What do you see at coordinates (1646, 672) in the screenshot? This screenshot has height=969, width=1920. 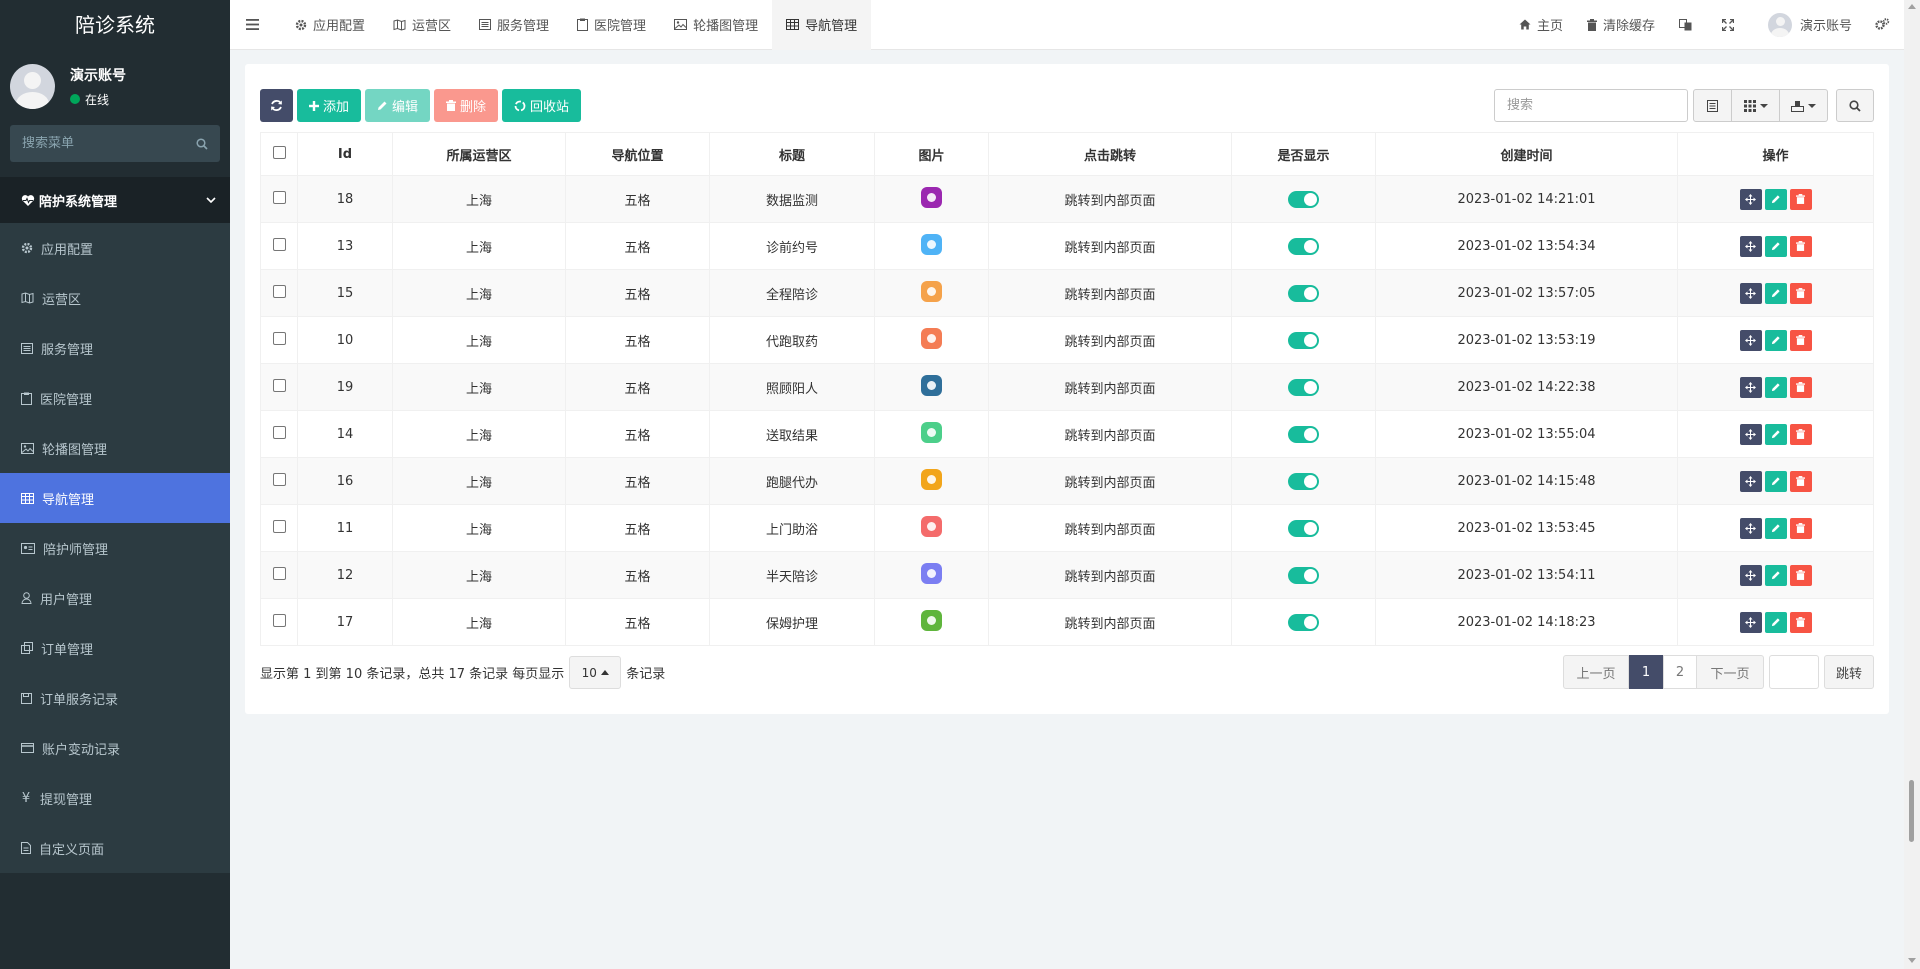 I see `page-1-button: 1` at bounding box center [1646, 672].